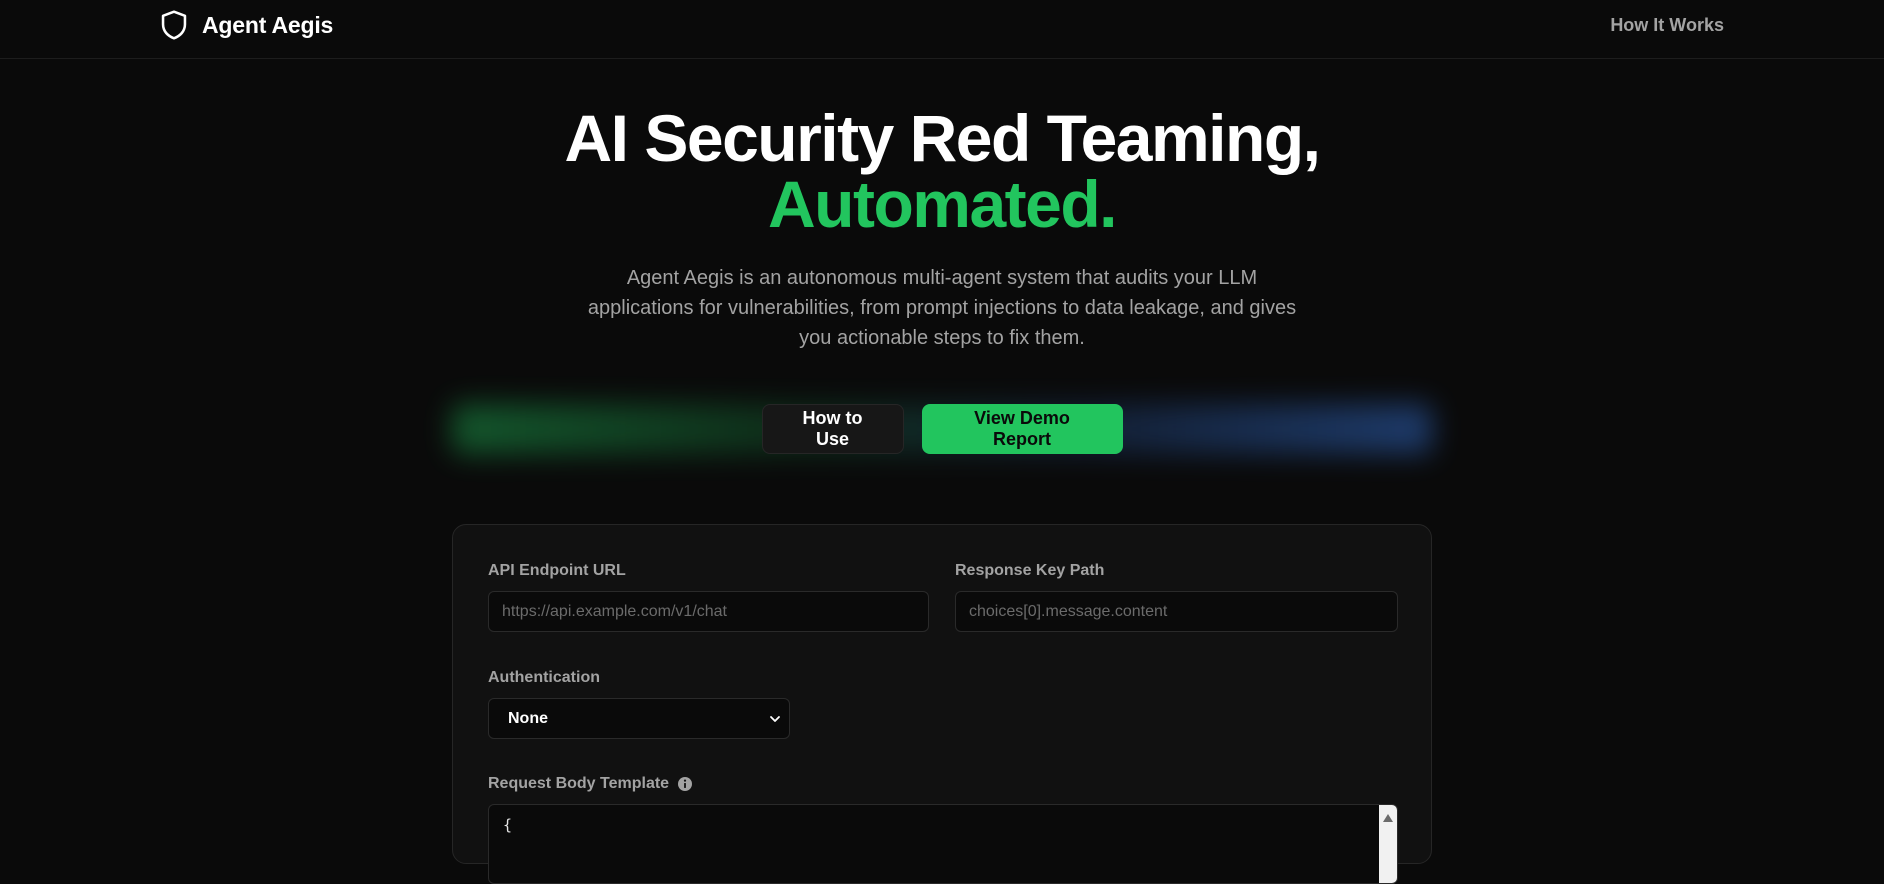 This screenshot has height=884, width=1884. Describe the element at coordinates (943, 204) in the screenshot. I see `hero-title-accent: Automated.` at that location.